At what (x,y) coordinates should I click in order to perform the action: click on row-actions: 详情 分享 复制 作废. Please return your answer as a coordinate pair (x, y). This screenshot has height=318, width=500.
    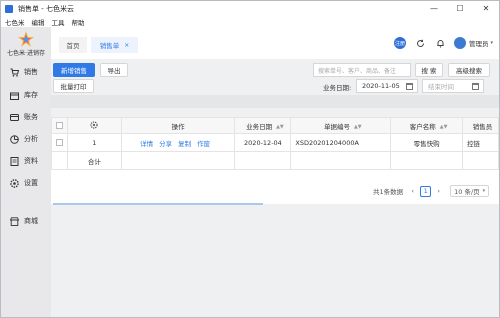
    Looking at the image, I should click on (178, 142).